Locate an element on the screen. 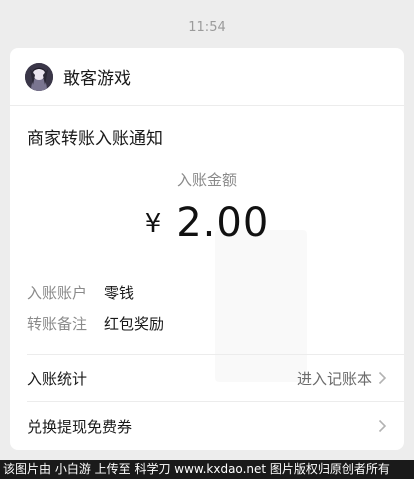  action-label: 入账统计 is located at coordinates (57, 378).